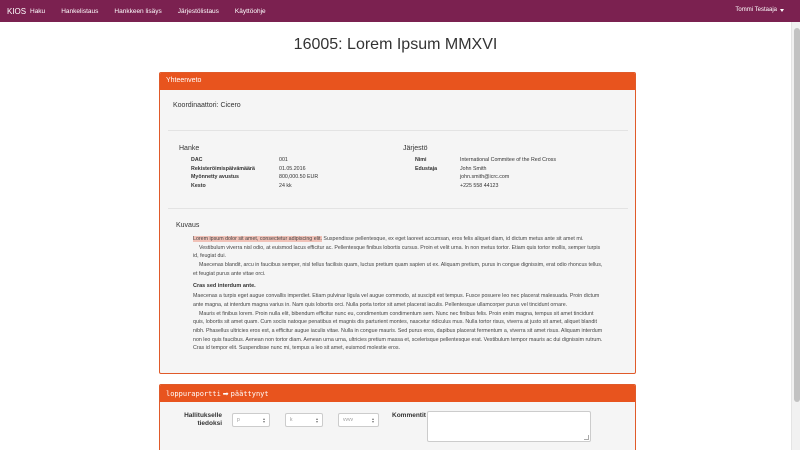 This screenshot has height=450, width=800. What do you see at coordinates (397, 393) in the screenshot?
I see `report-panel-heading: loppuraportti ➡ päättynyt` at bounding box center [397, 393].